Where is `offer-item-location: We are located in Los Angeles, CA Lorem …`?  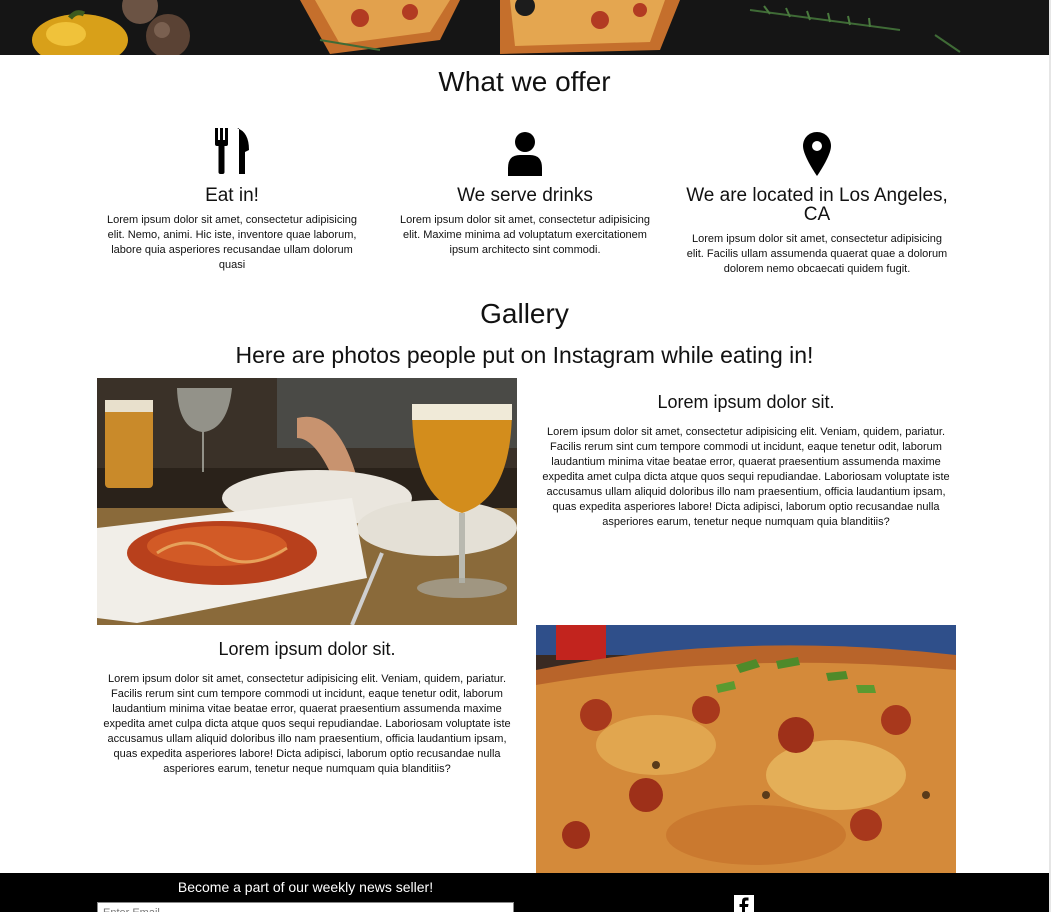 offer-item-location: We are located in Los Angeles, CA Lorem … is located at coordinates (817, 202).